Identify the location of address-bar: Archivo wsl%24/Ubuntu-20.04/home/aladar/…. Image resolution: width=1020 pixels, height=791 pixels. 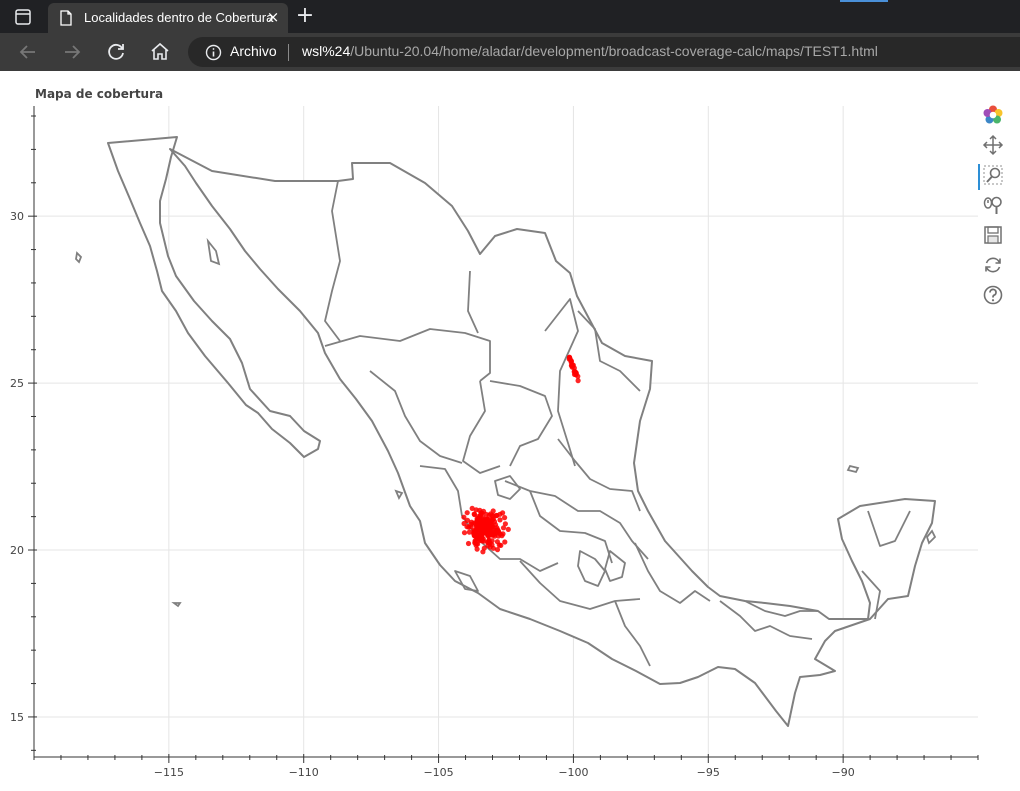
(604, 52).